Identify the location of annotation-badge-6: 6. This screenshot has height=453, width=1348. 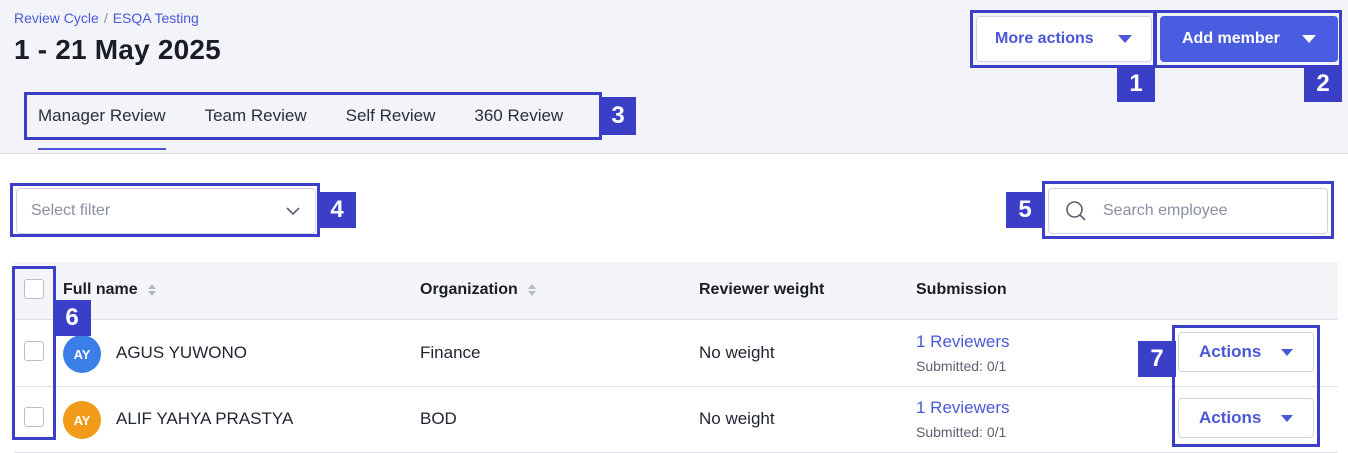
(72, 318).